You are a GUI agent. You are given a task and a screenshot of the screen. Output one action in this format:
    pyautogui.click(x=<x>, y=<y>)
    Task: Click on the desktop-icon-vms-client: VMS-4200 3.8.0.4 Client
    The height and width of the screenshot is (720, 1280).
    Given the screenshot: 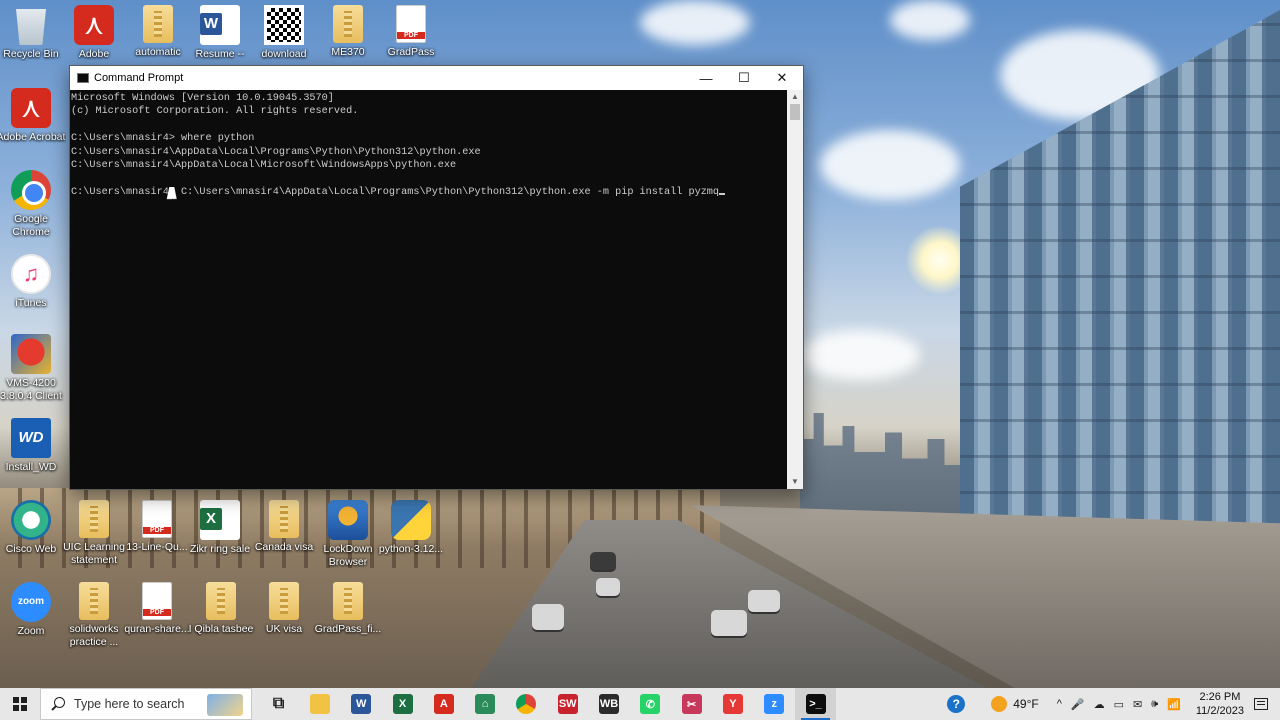 What is the action you would take?
    pyautogui.click(x=33, y=368)
    